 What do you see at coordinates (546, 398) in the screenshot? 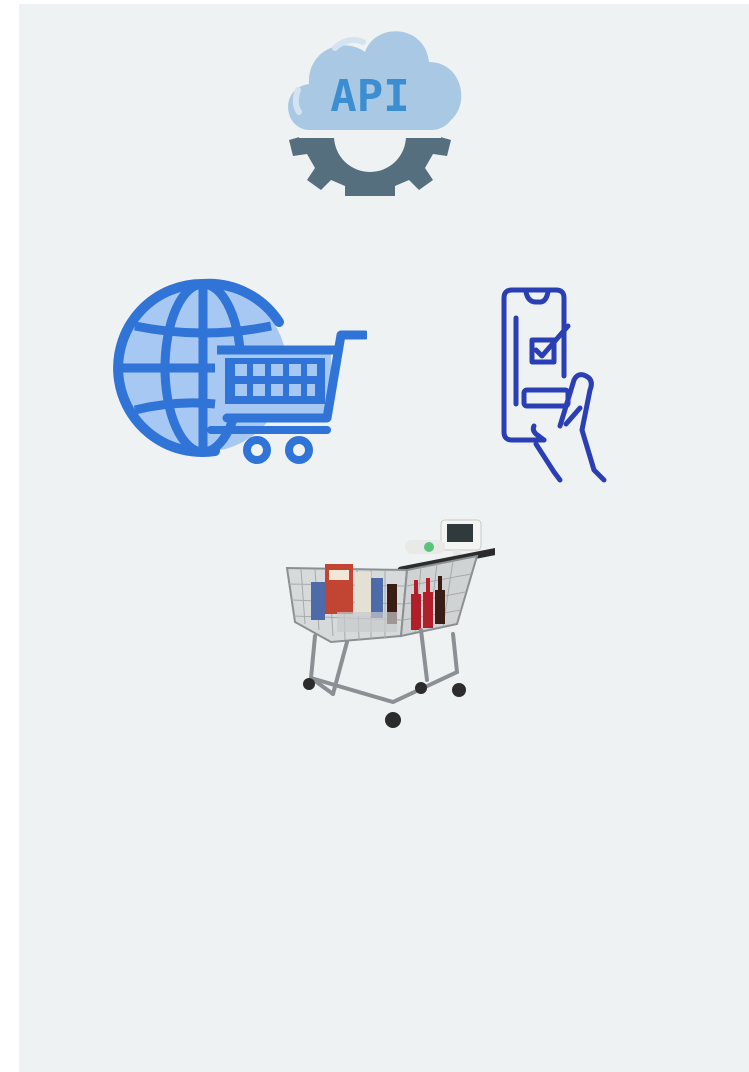
I see `button-outline-icon` at bounding box center [546, 398].